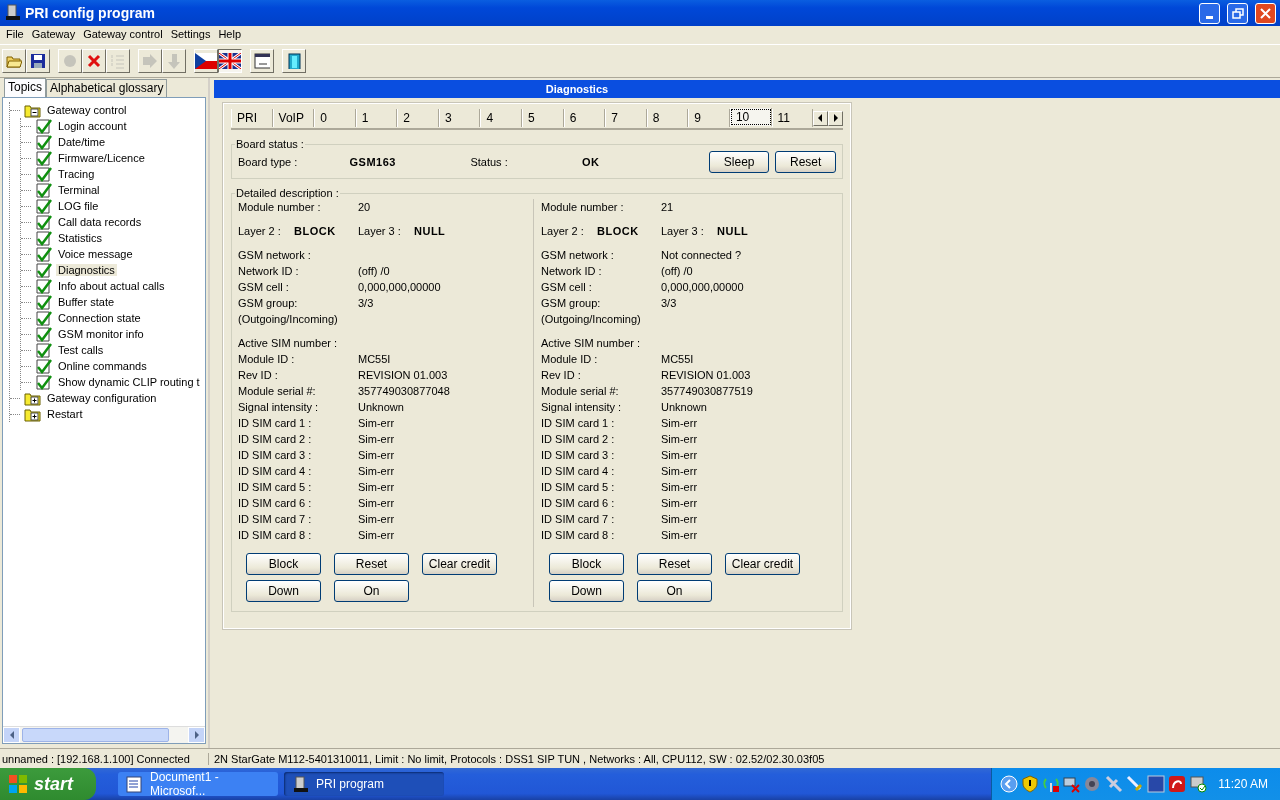 This screenshot has height=800, width=1280. I want to click on tree-item: LOG file, so click(78, 206).